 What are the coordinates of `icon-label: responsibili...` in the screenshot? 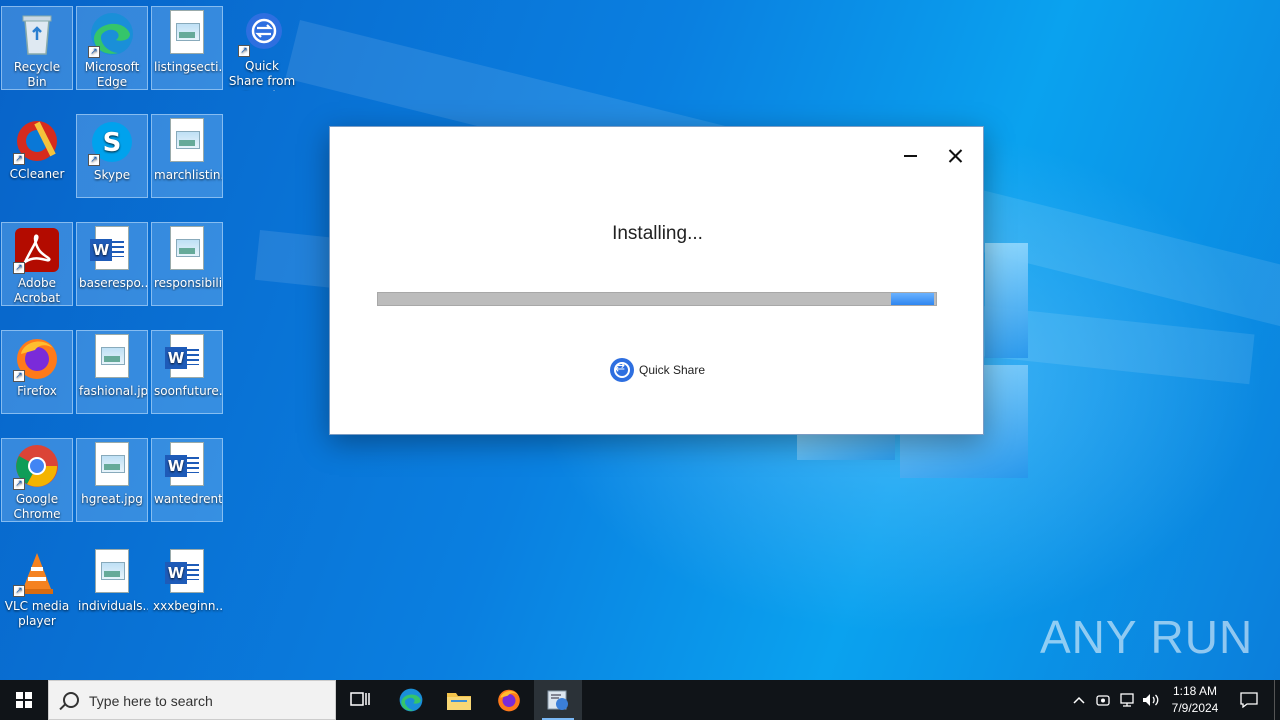 It's located at (188, 283).